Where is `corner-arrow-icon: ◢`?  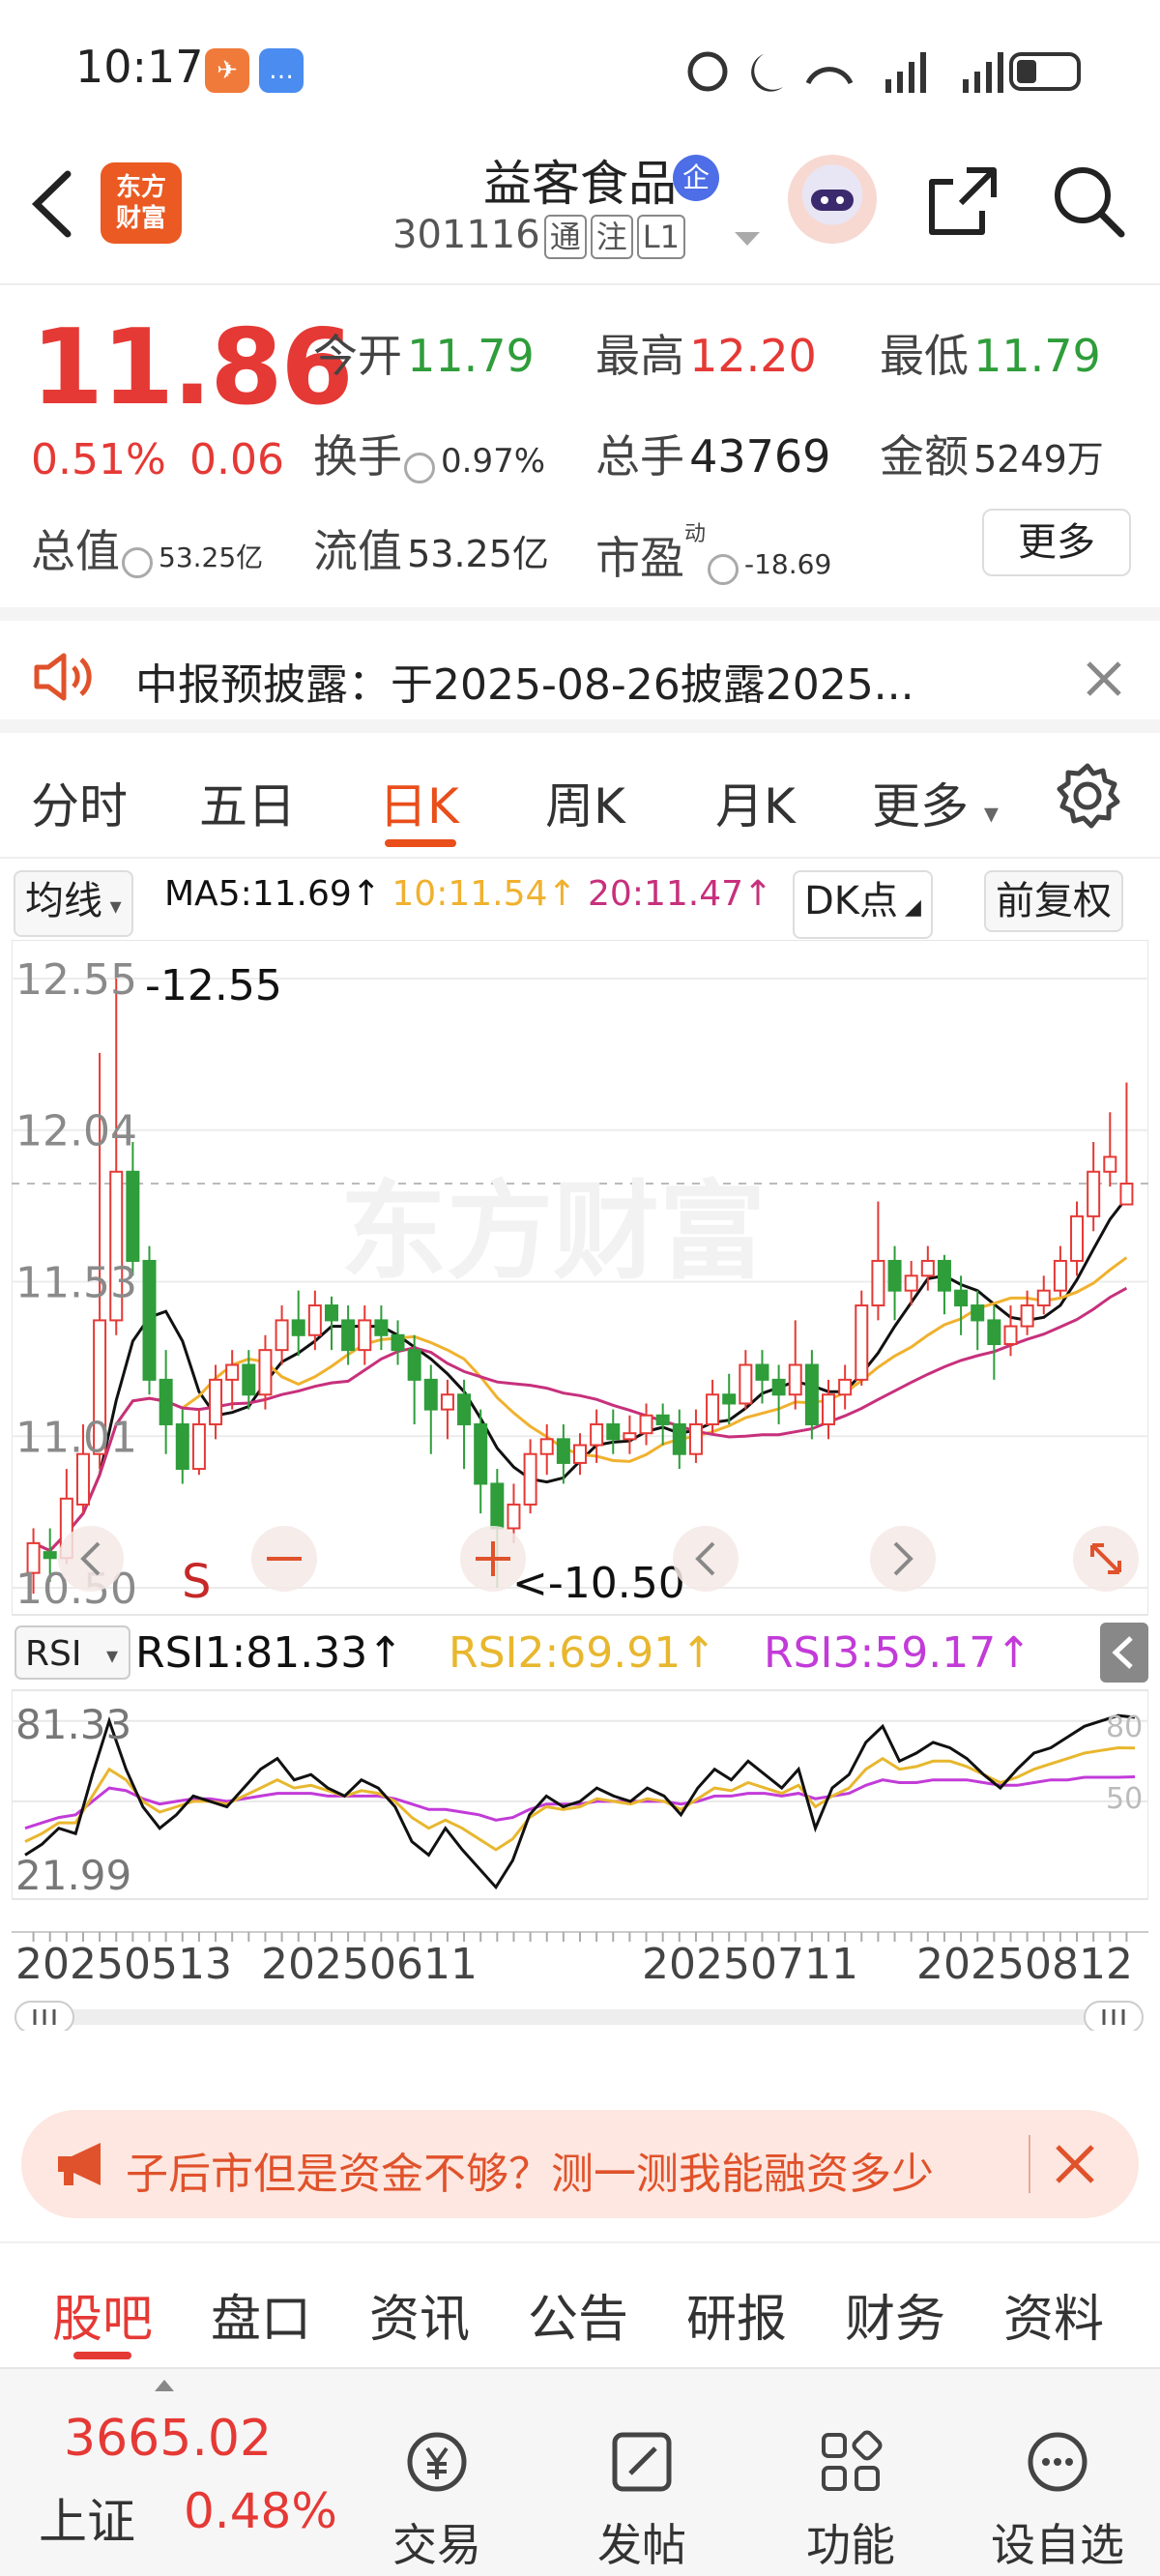 corner-arrow-icon: ◢ is located at coordinates (910, 907).